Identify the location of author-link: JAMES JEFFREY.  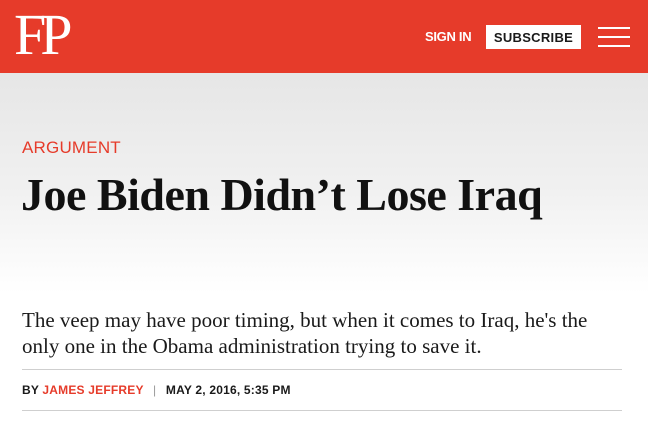
(92, 390).